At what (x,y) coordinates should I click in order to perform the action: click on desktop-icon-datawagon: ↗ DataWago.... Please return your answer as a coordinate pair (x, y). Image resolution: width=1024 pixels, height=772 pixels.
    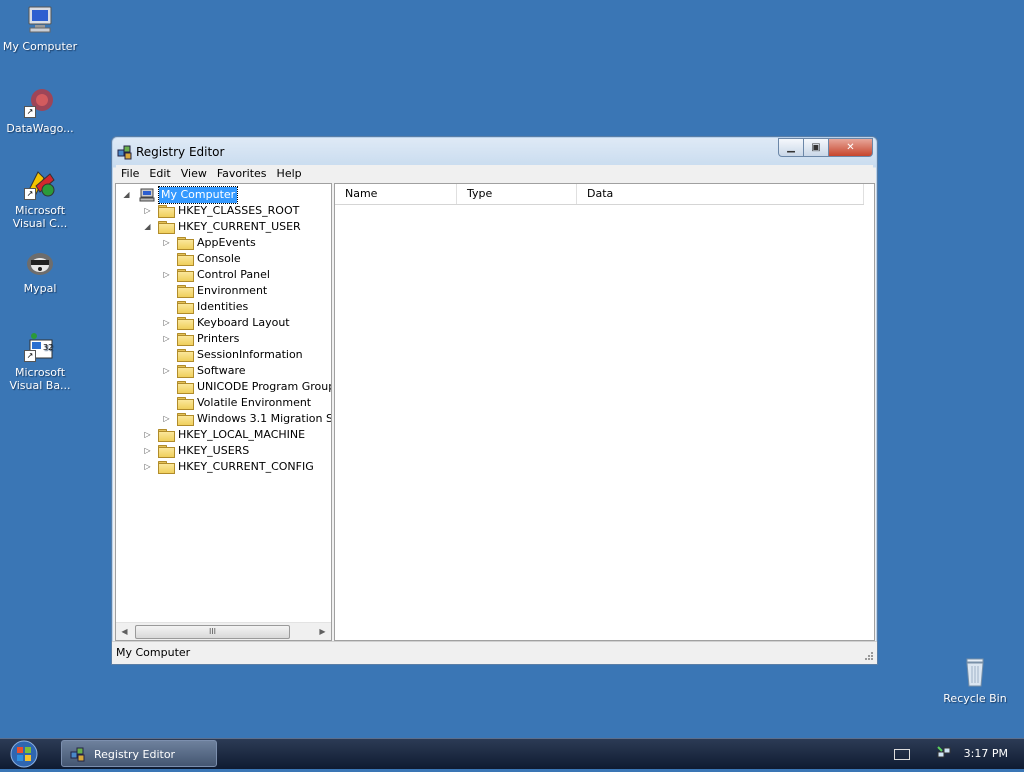
    Looking at the image, I should click on (40, 110).